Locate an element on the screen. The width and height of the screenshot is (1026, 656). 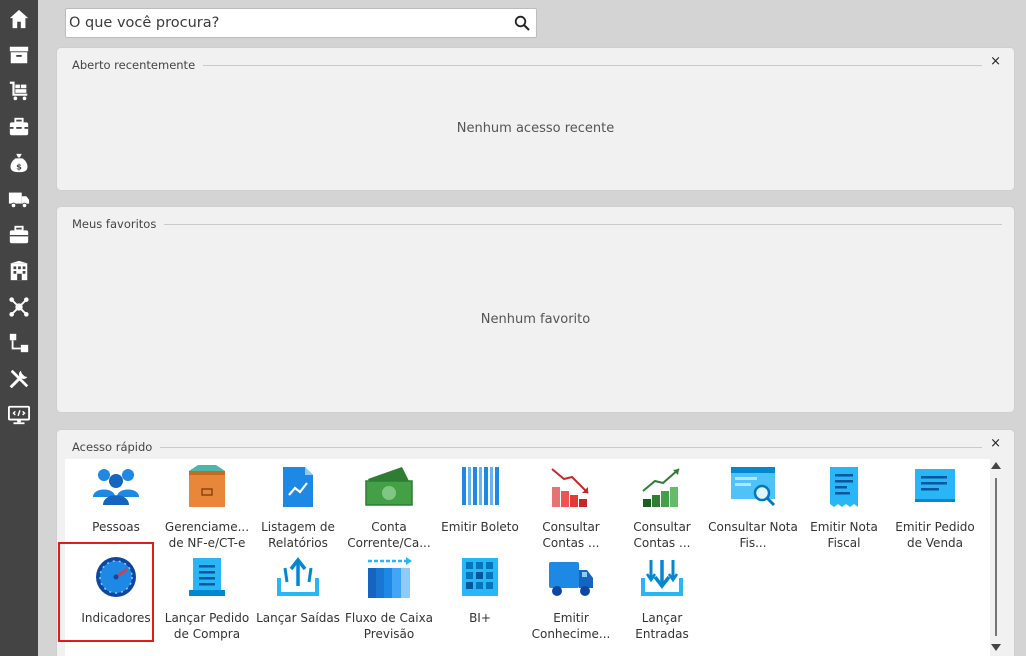
cart-icon is located at coordinates (19, 91).